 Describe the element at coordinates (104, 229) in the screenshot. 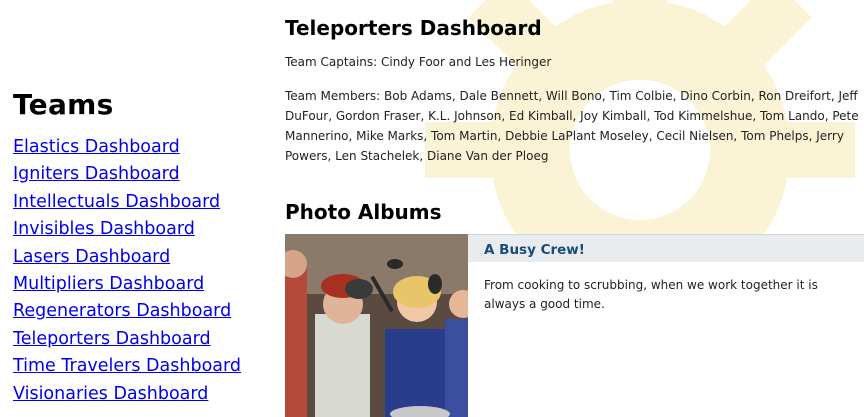

I see `team-link-invisibles: Invisibles Dashboard` at that location.